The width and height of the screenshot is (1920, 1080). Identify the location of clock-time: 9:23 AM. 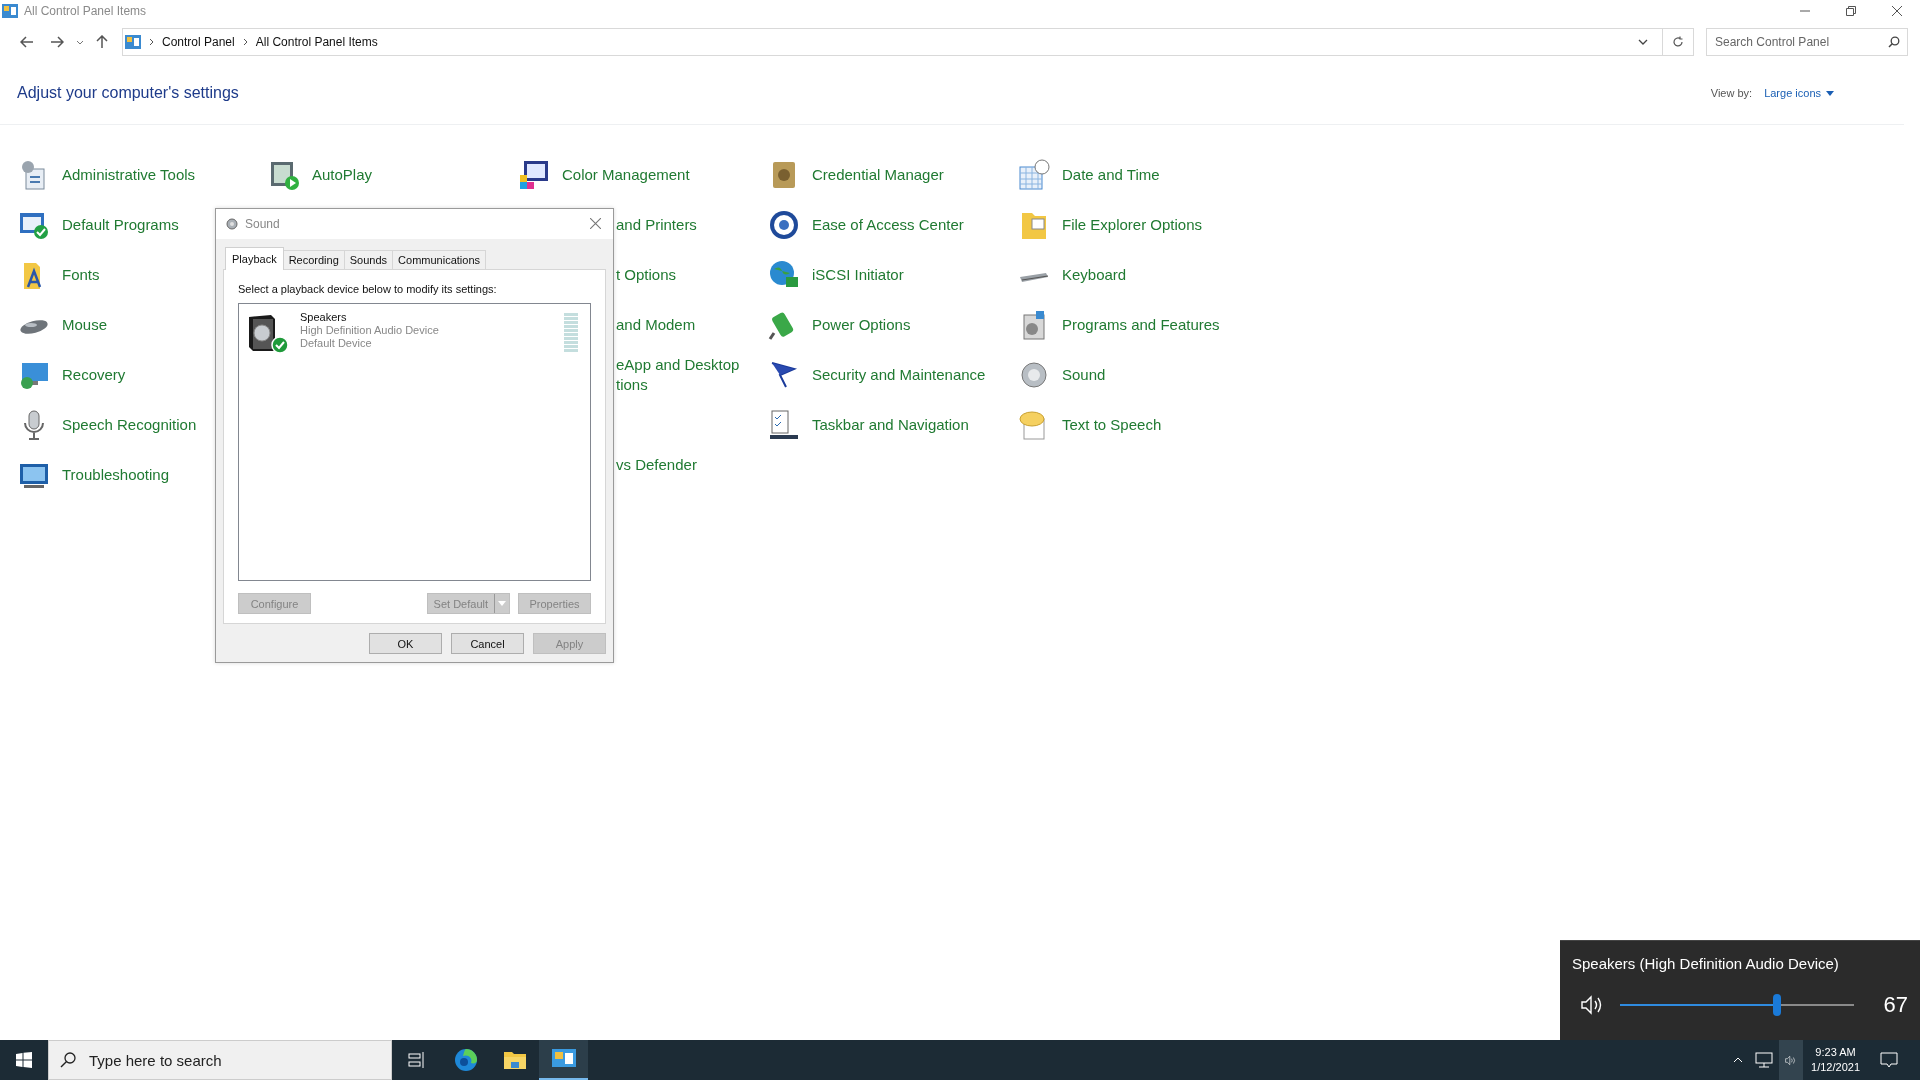
(1835, 1052).